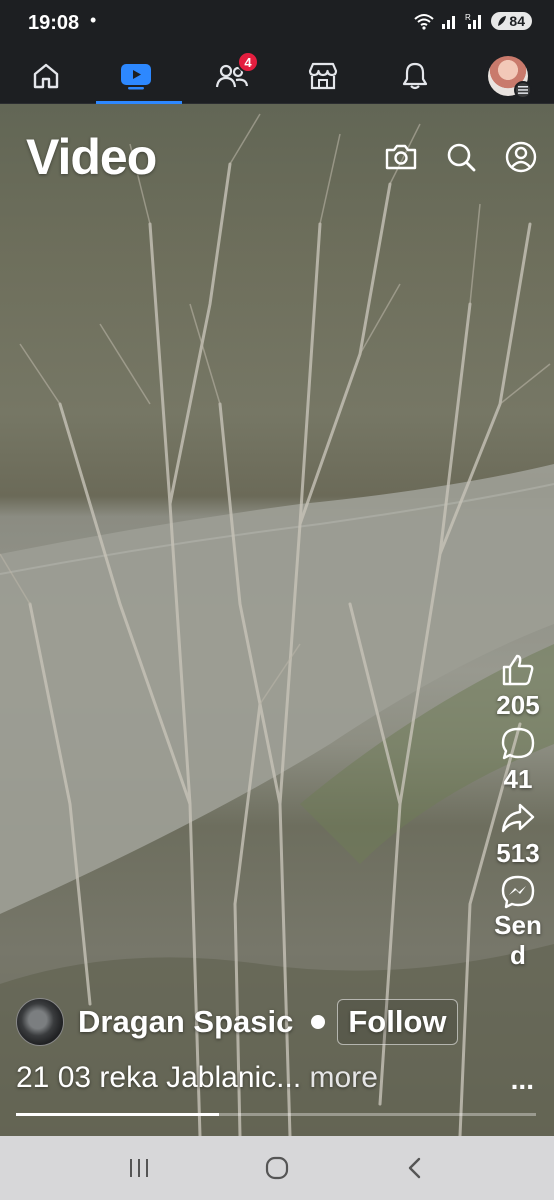  I want to click on status-bar: 19:08 • R 84, so click(277, 24).